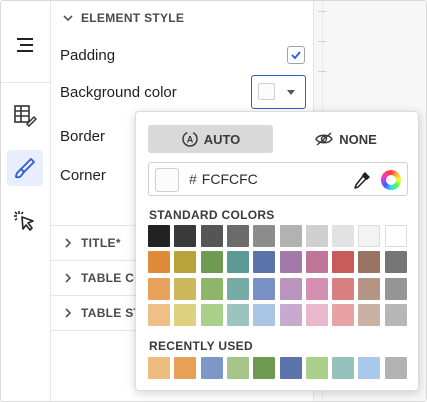  I want to click on fill-mode-toggle: A AUTO NONE, so click(278, 139).